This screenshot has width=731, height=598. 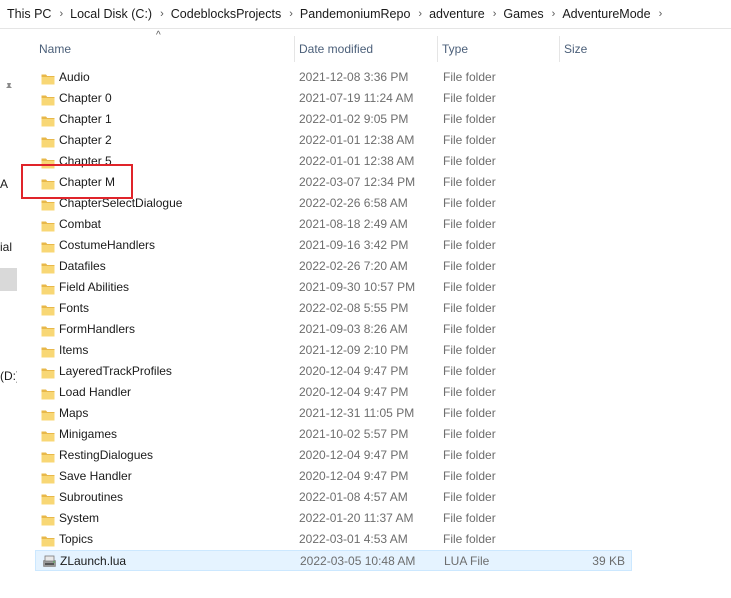 I want to click on file-row: Topics 2022-03-01 4:53 AM File folder, so click(x=333, y=539).